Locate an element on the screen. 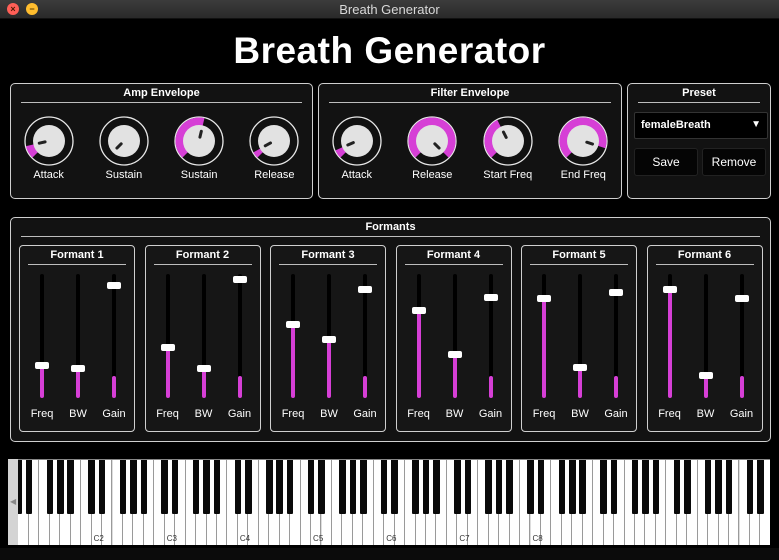 This screenshot has height=560, width=779. keyboard-scroll-left-icon: ◀ is located at coordinates (13, 502).